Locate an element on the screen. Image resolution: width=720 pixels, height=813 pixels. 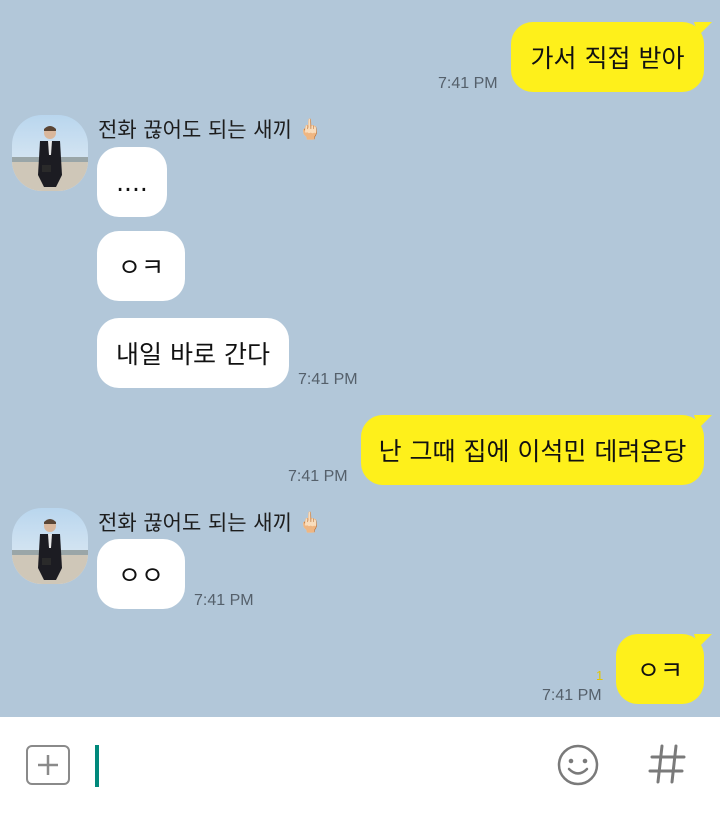
attach-button is located at coordinates (48, 765).